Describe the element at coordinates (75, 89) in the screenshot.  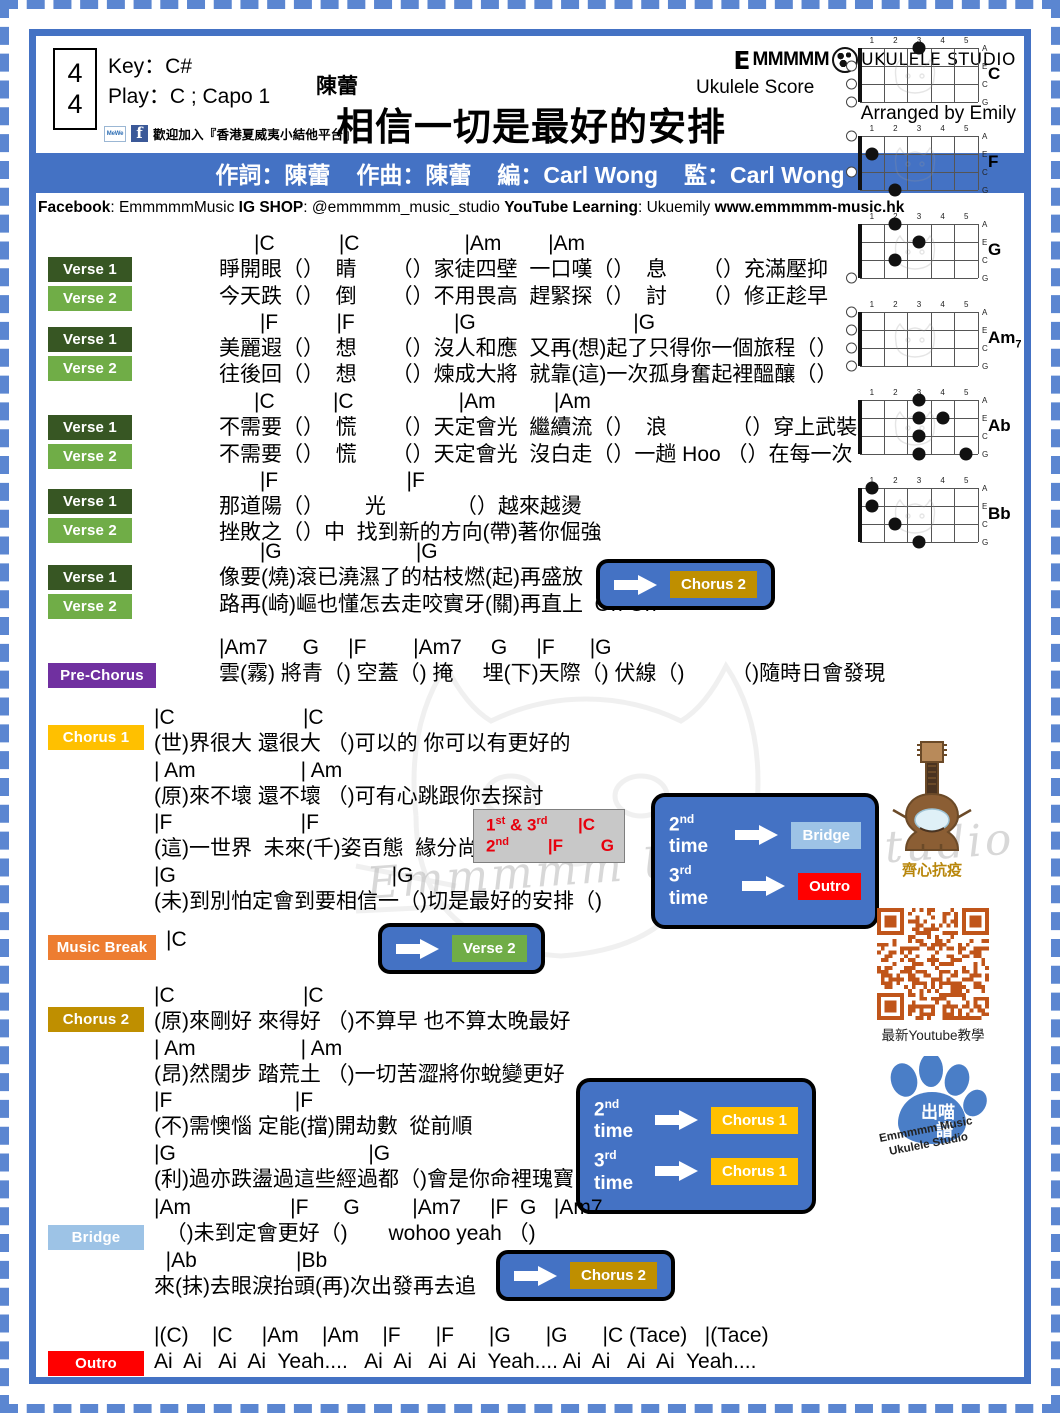
I see `time-signature: 4 4` at that location.